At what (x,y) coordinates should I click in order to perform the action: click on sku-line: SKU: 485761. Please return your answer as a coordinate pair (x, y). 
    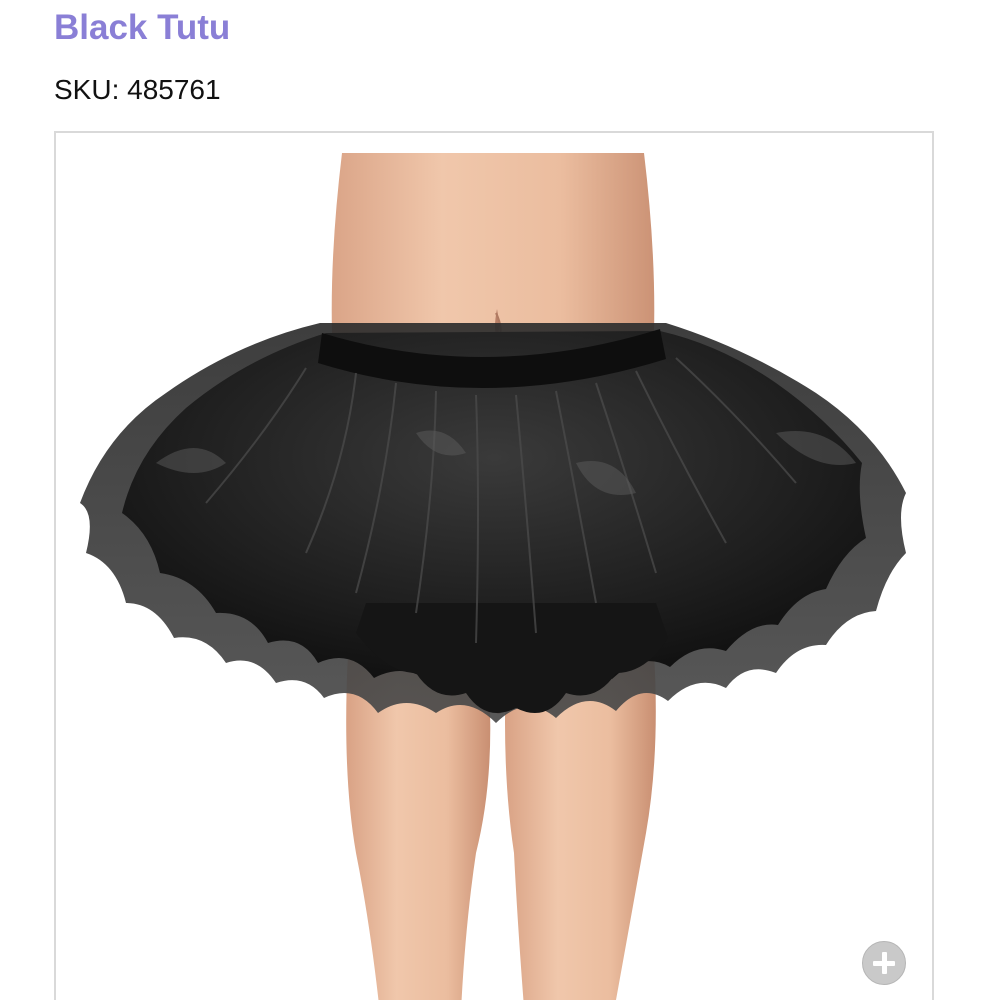
    Looking at the image, I should click on (137, 90).